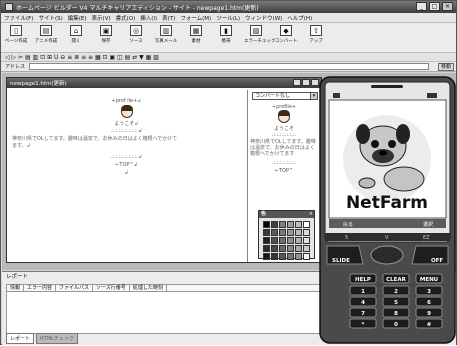  I want to click on tab-html-check: HTMLチェック, so click(57, 338).